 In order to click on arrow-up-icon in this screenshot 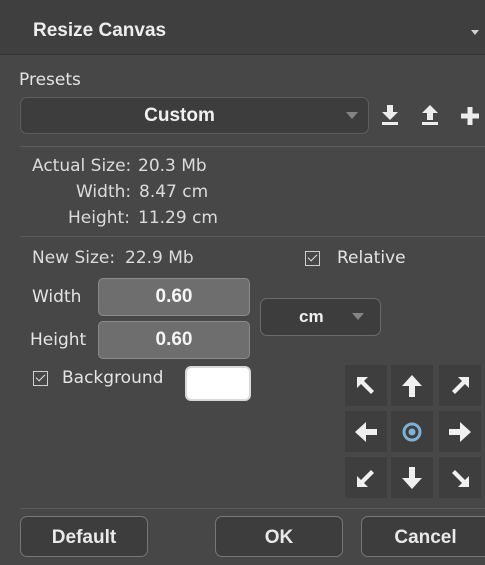, I will do `click(412, 385)`.